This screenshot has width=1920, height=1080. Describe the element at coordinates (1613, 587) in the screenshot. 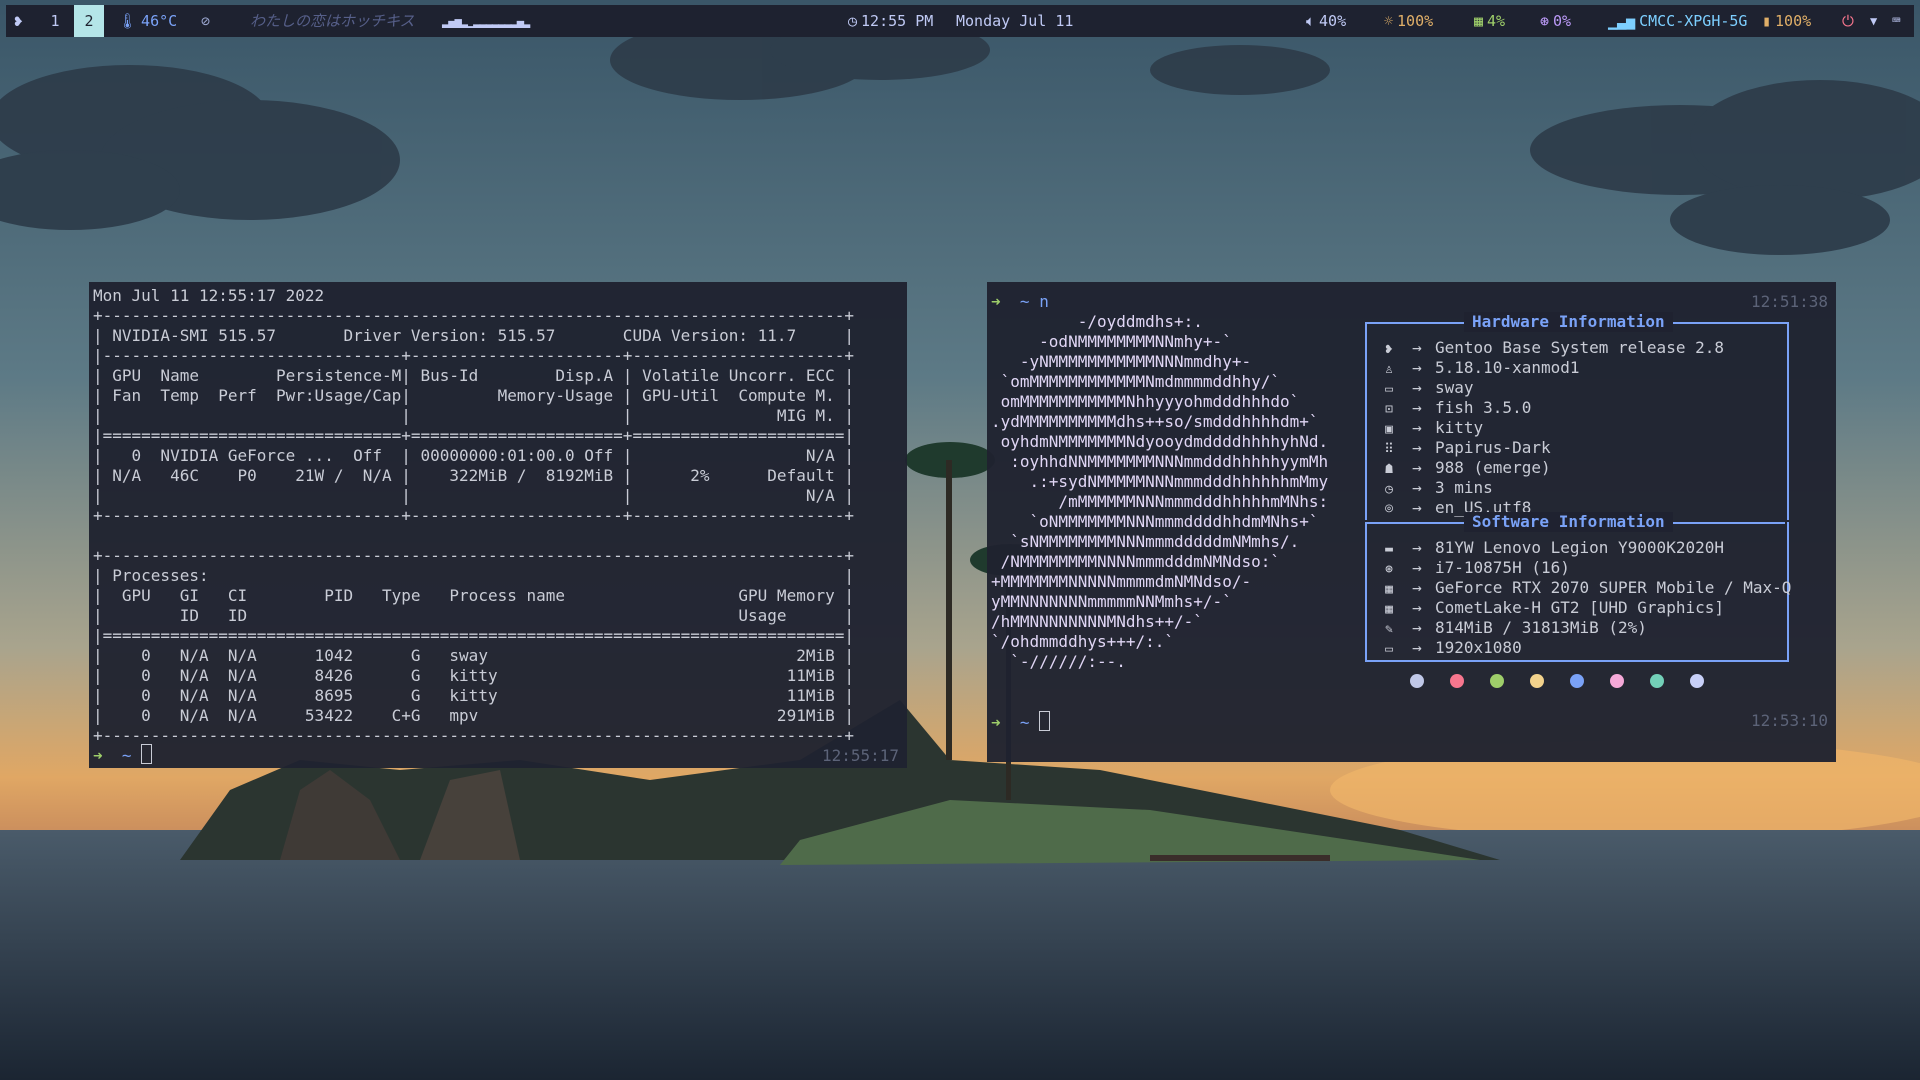

I see `info-value: GeForce RTX 2070 SUPER Mobile / Max-Q` at that location.